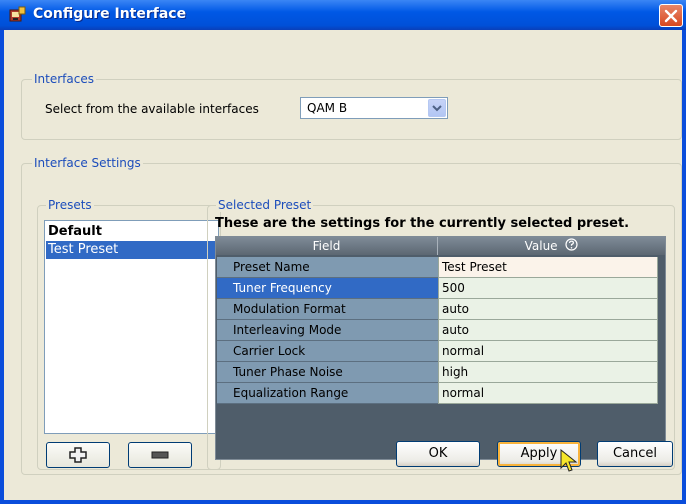 Image resolution: width=686 pixels, height=504 pixels. What do you see at coordinates (110, 14) in the screenshot?
I see `window-title: Configure Interface` at bounding box center [110, 14].